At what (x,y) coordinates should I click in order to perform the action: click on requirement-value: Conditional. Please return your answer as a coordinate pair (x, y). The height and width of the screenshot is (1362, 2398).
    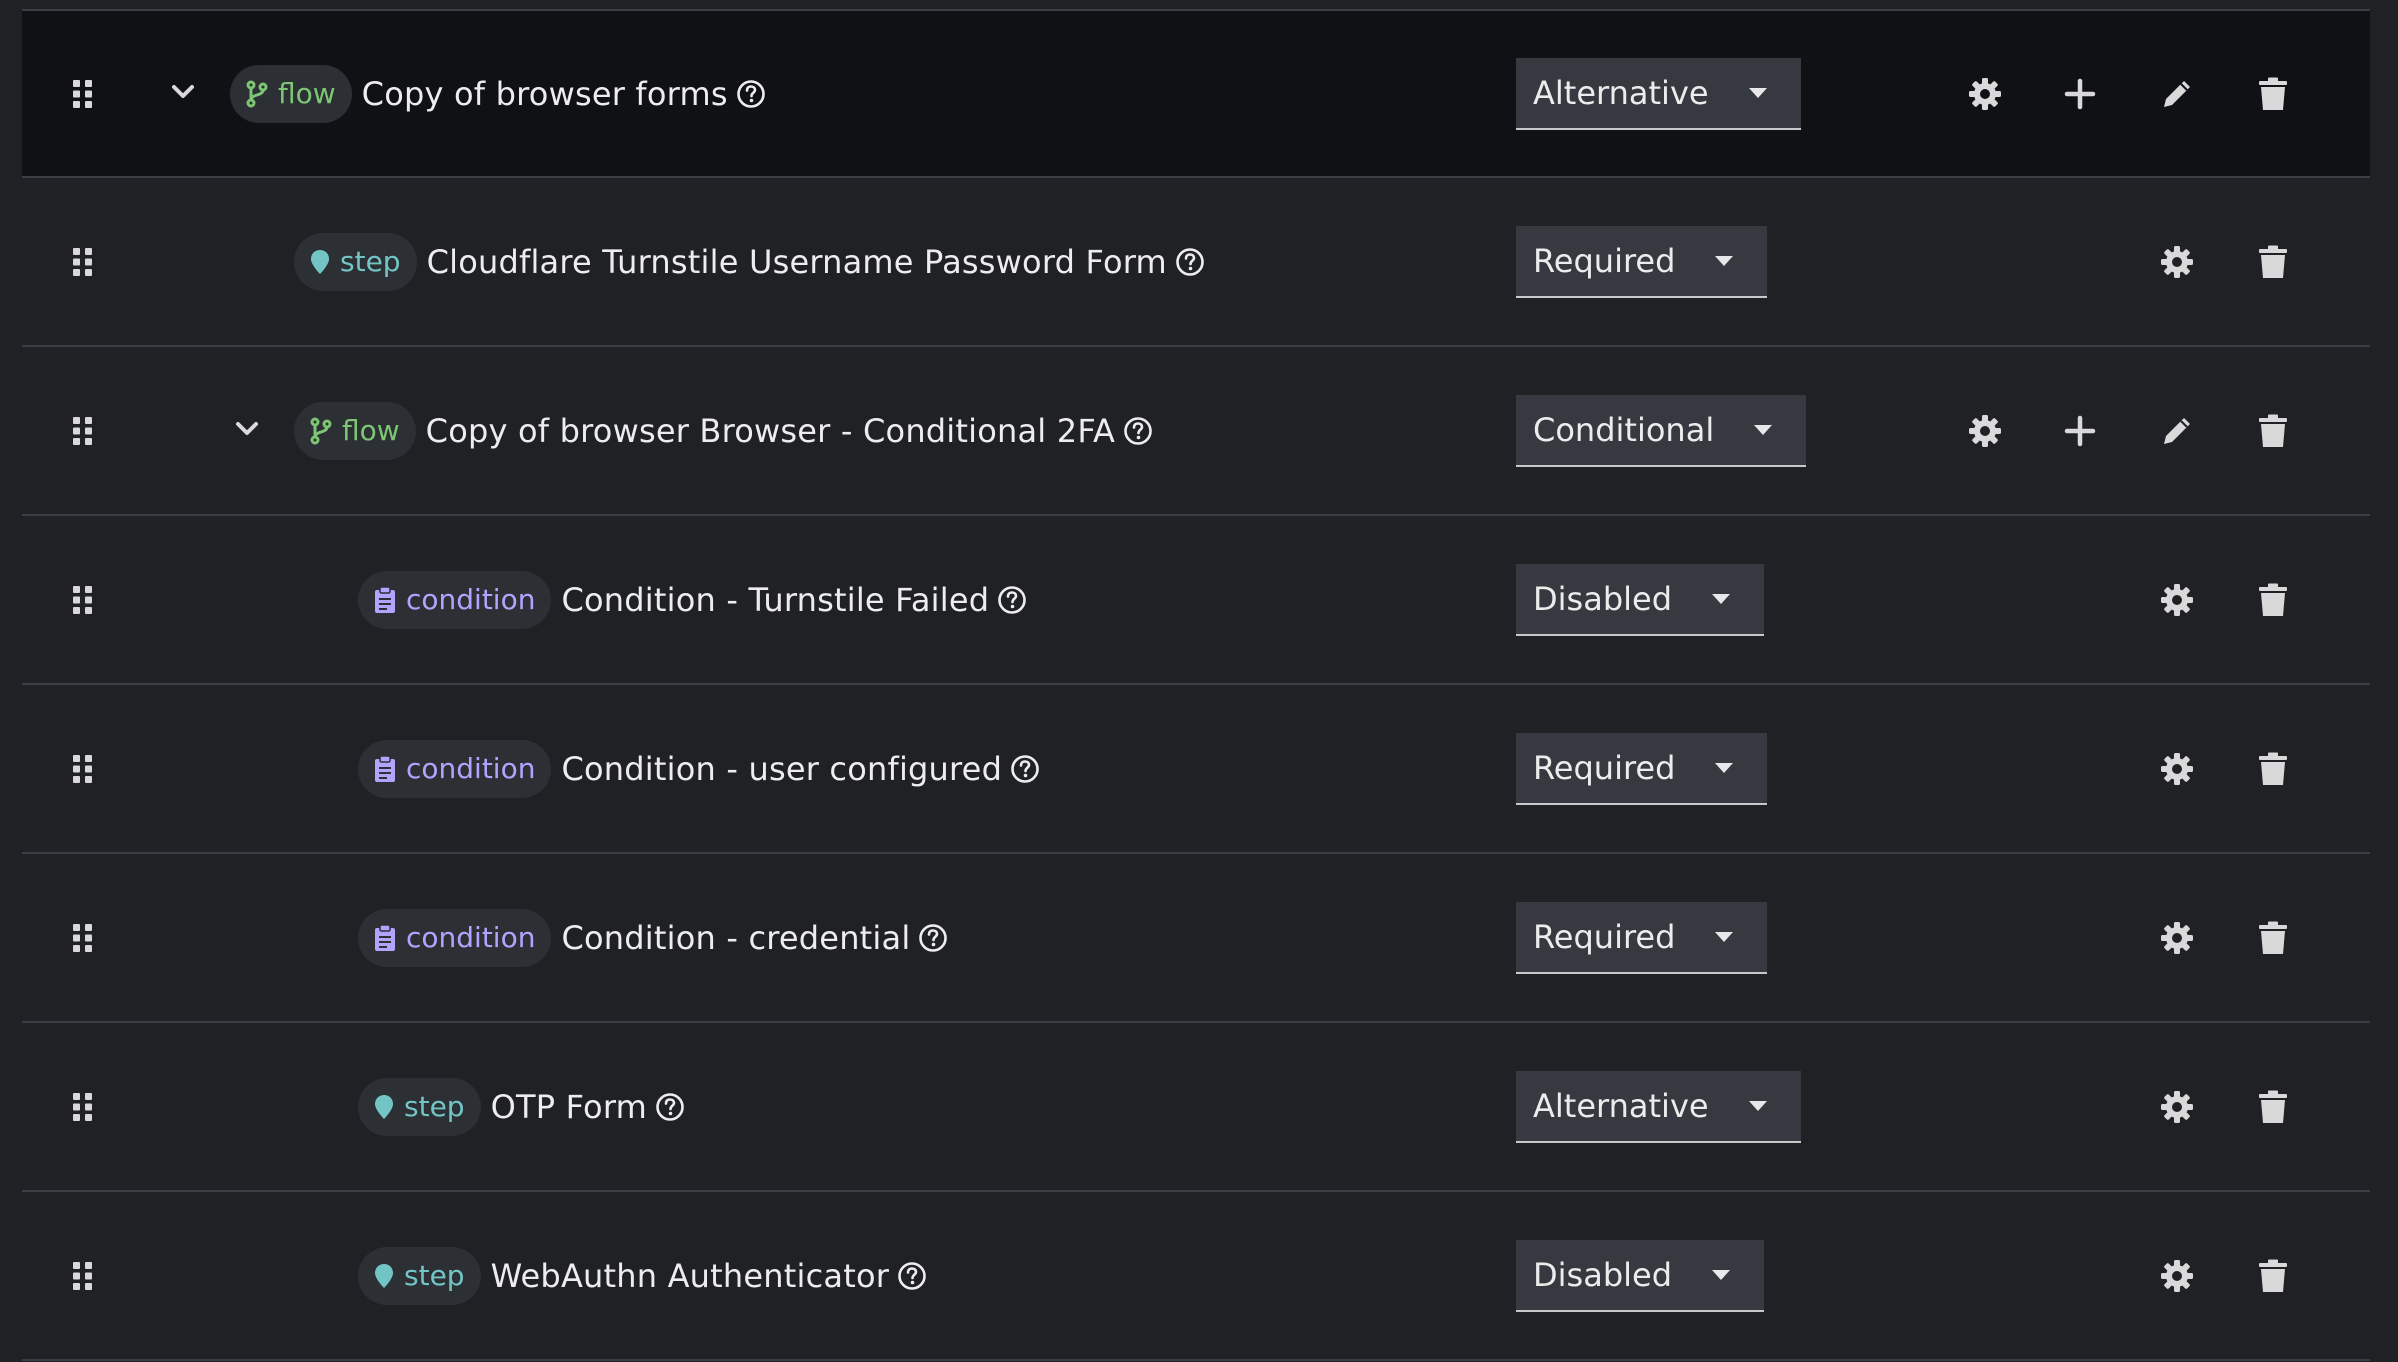
    Looking at the image, I should click on (1624, 429).